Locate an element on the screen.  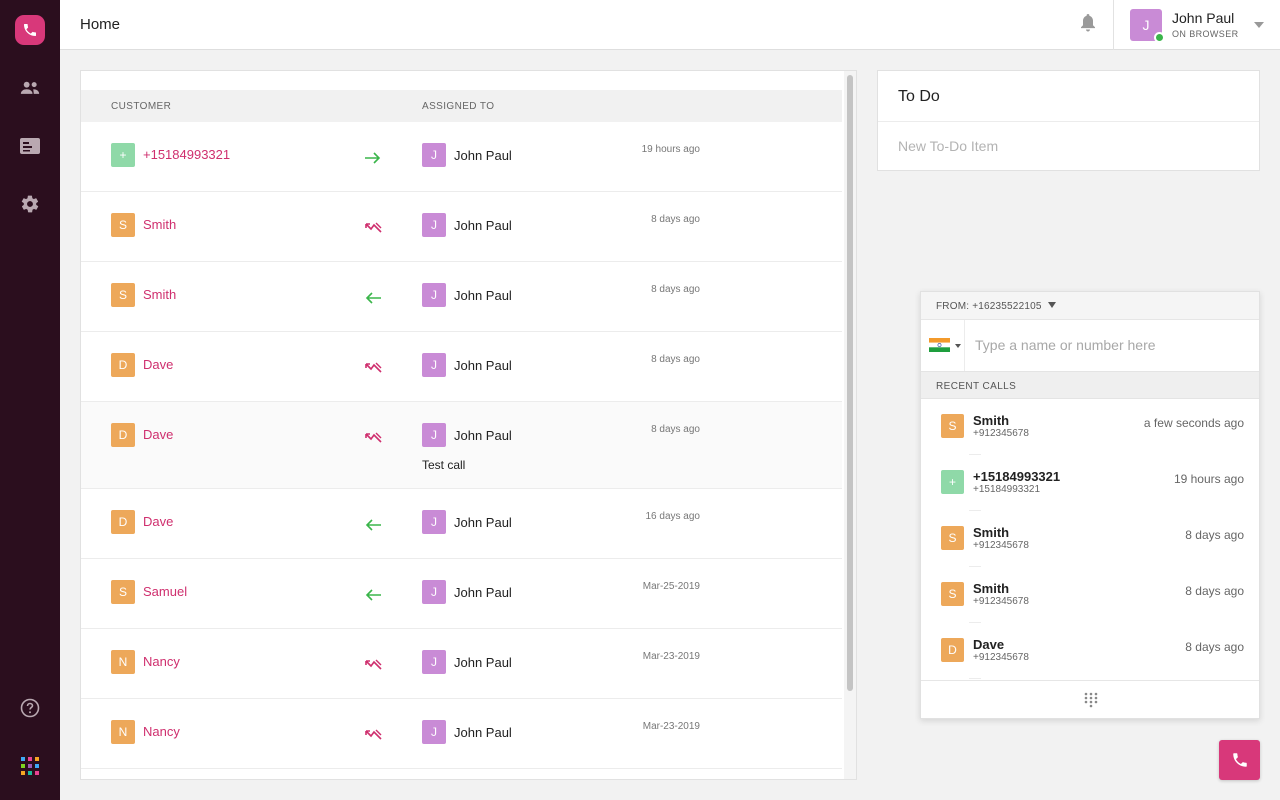
call-button is located at coordinates (1239, 760).